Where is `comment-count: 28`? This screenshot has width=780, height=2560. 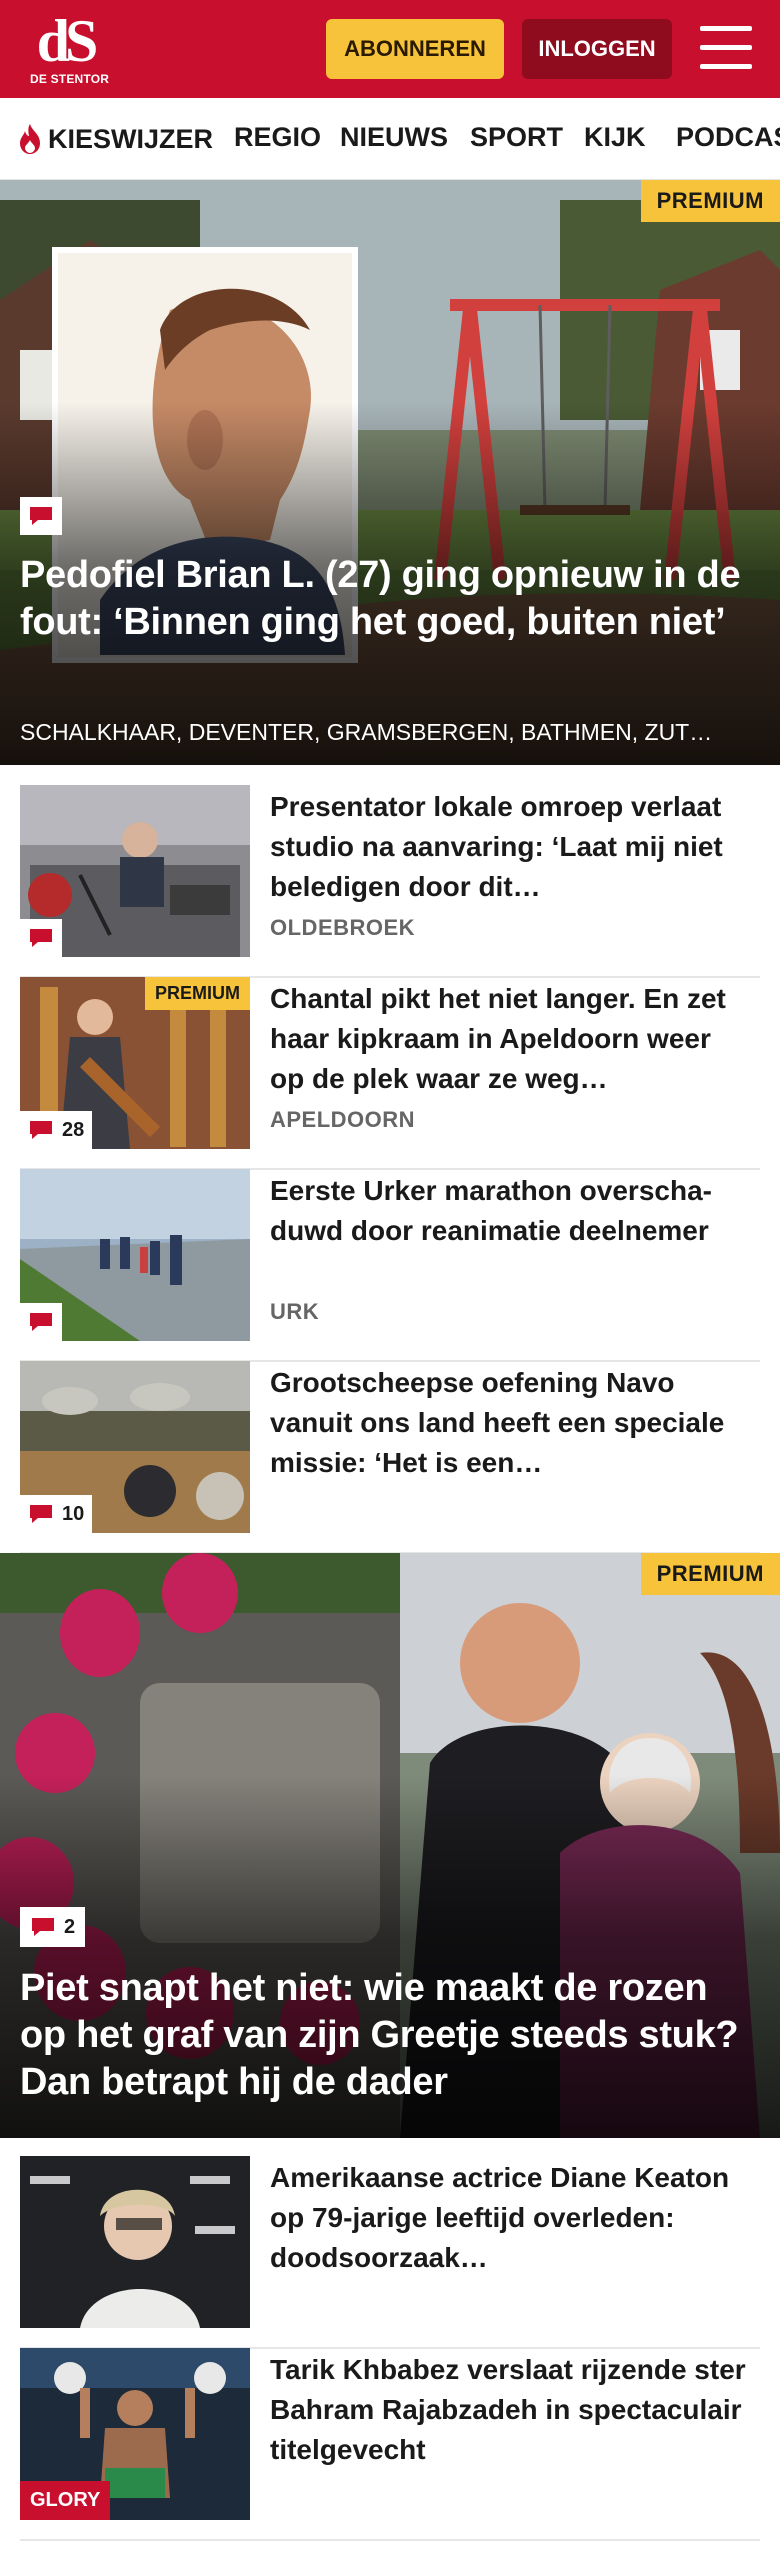
comment-count: 28 is located at coordinates (73, 1129).